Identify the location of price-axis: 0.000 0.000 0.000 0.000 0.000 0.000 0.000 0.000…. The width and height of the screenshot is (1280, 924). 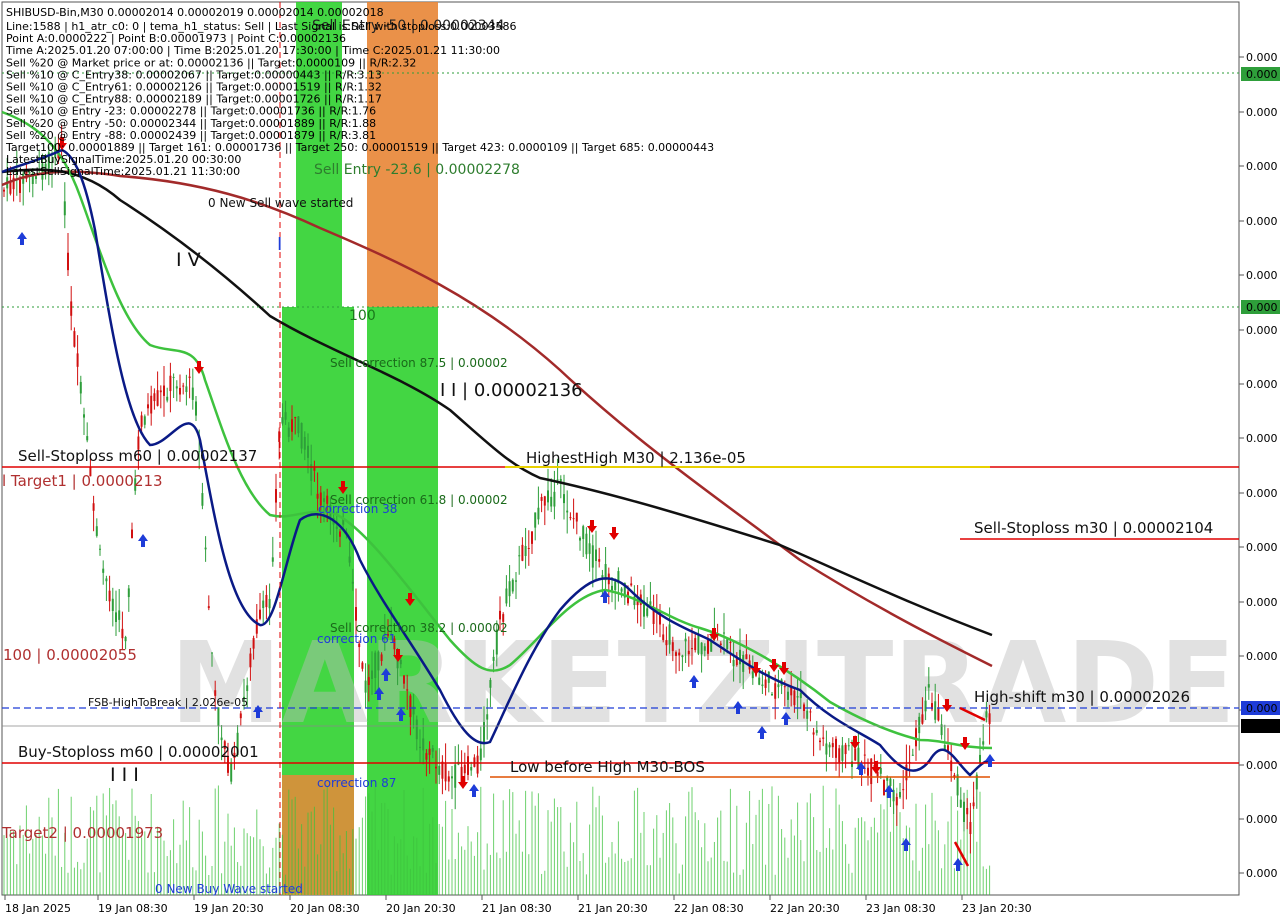
(1259, 465).